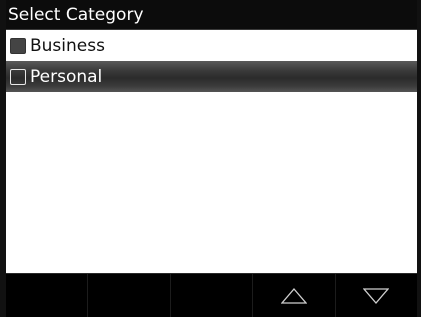  I want to click on down-arrow-icon, so click(376, 295).